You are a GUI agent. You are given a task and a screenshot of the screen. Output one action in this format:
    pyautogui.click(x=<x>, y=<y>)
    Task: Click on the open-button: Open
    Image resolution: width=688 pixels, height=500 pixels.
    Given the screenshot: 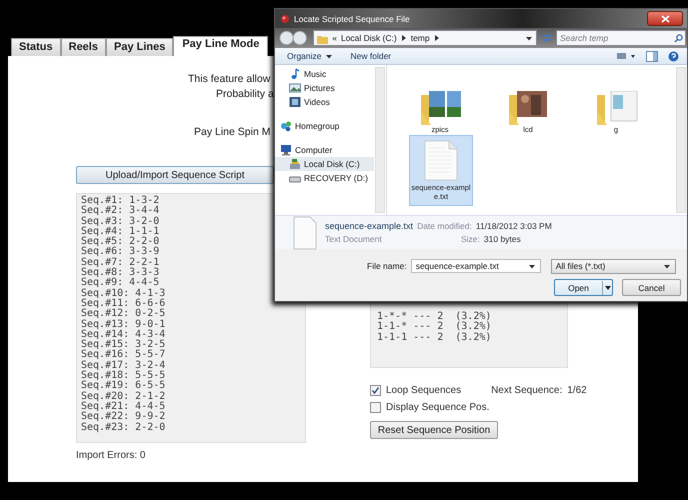 What is the action you would take?
    pyautogui.click(x=583, y=287)
    